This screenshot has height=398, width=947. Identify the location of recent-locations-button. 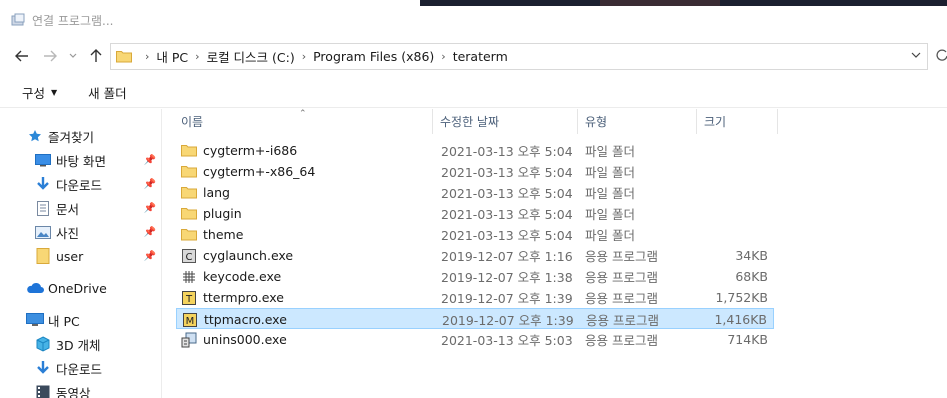
(73, 56).